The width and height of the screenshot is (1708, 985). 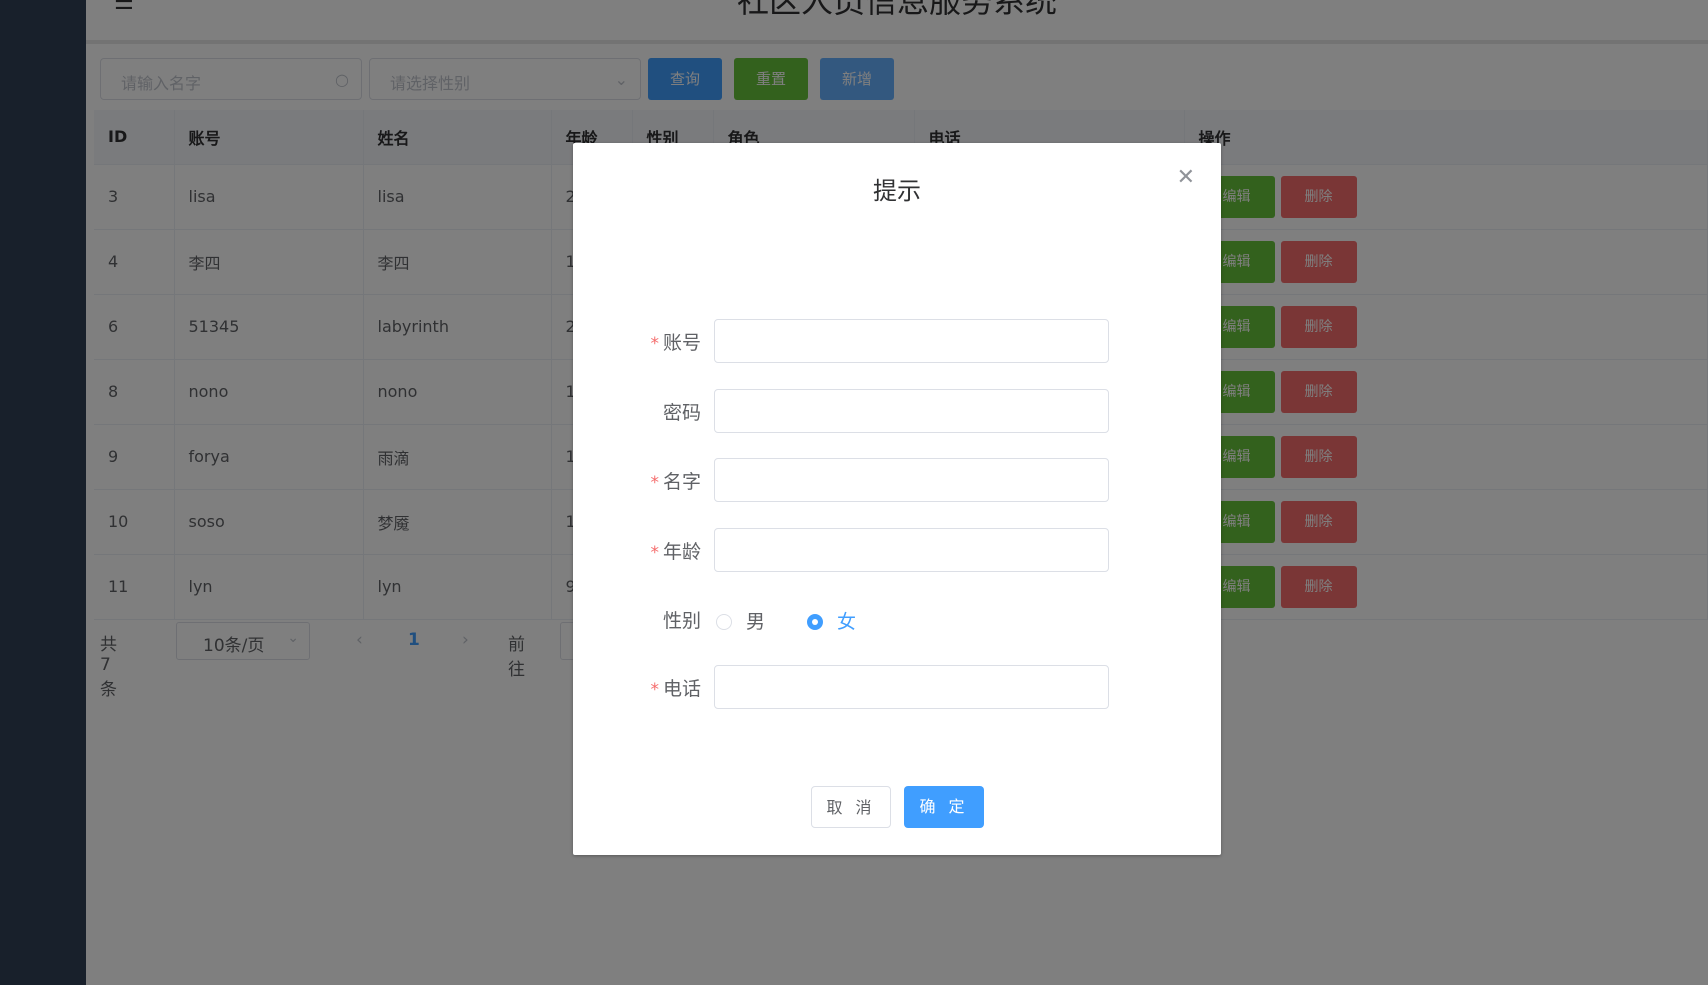 I want to click on cancel-button: 取 消, so click(x=851, y=807).